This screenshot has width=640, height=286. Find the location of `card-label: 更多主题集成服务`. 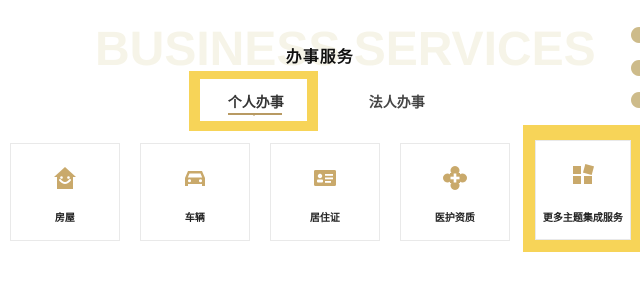

card-label: 更多主题集成服务 is located at coordinates (583, 218).